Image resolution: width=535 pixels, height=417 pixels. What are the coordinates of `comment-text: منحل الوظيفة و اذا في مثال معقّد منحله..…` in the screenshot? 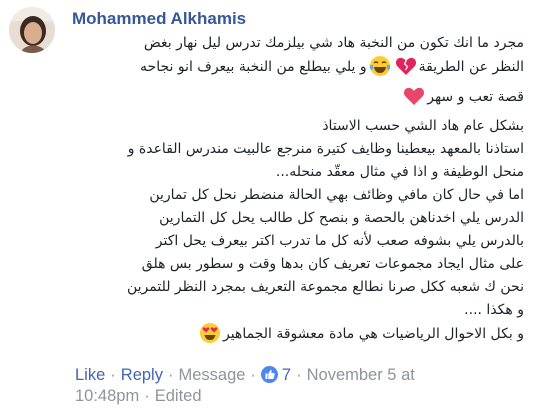 It's located at (399, 172).